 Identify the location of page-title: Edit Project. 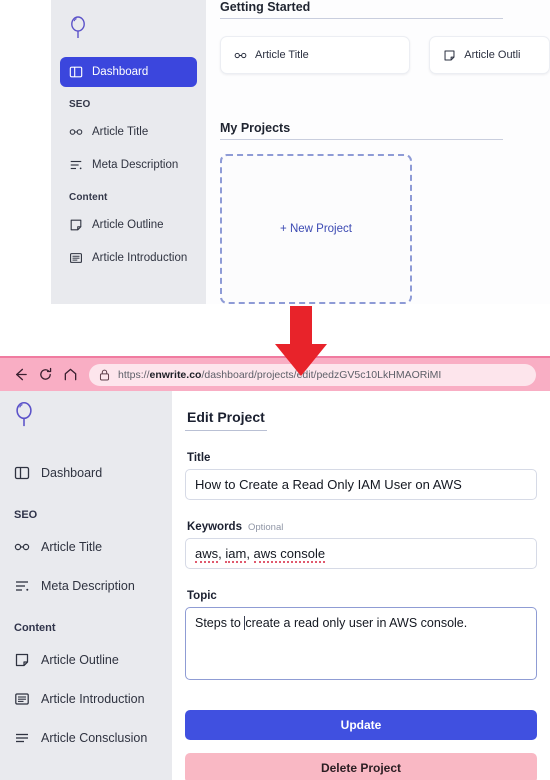
(226, 418).